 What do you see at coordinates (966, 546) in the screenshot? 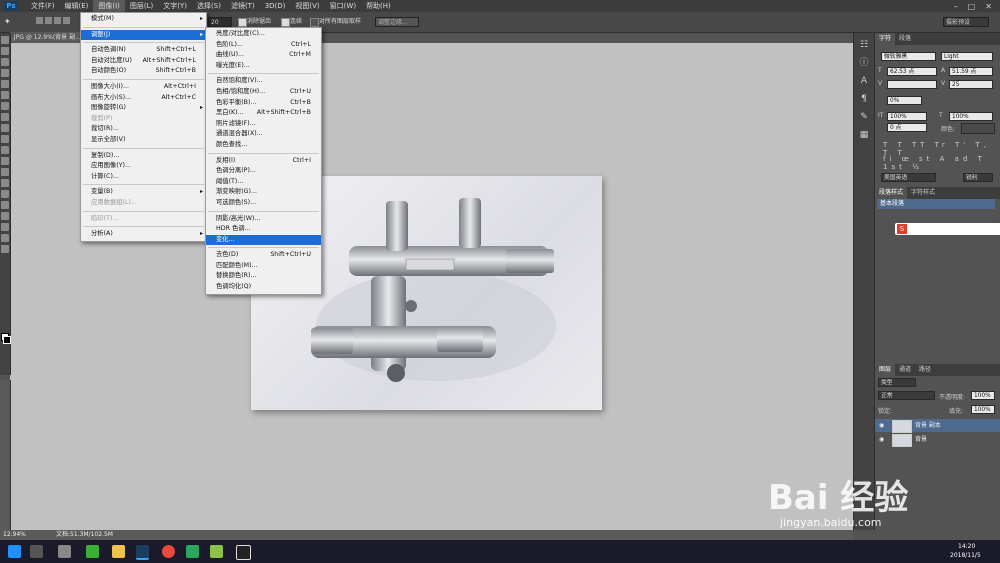
I see `clock-time: 14:20` at bounding box center [966, 546].